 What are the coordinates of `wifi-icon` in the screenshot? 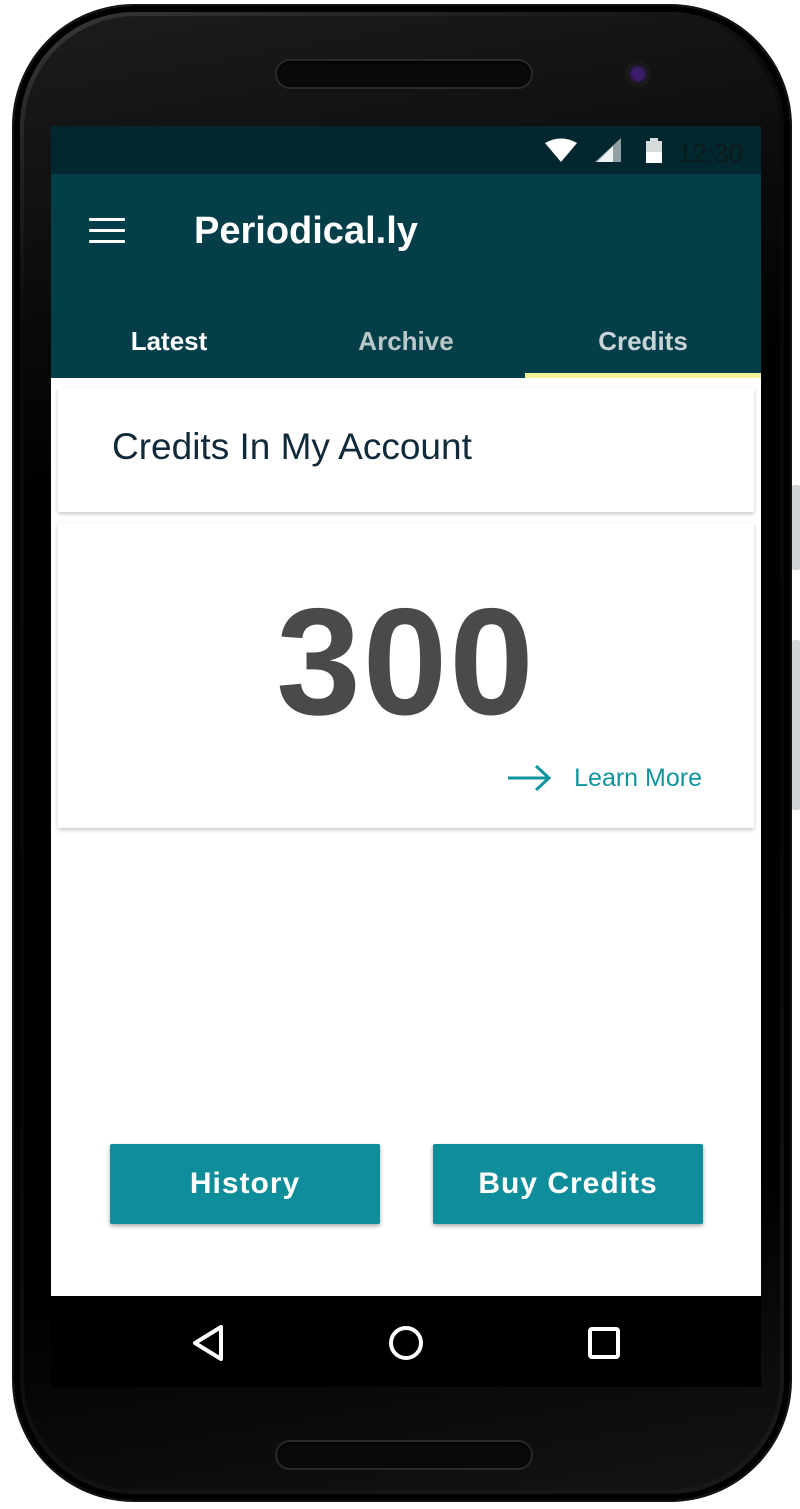 It's located at (561, 150).